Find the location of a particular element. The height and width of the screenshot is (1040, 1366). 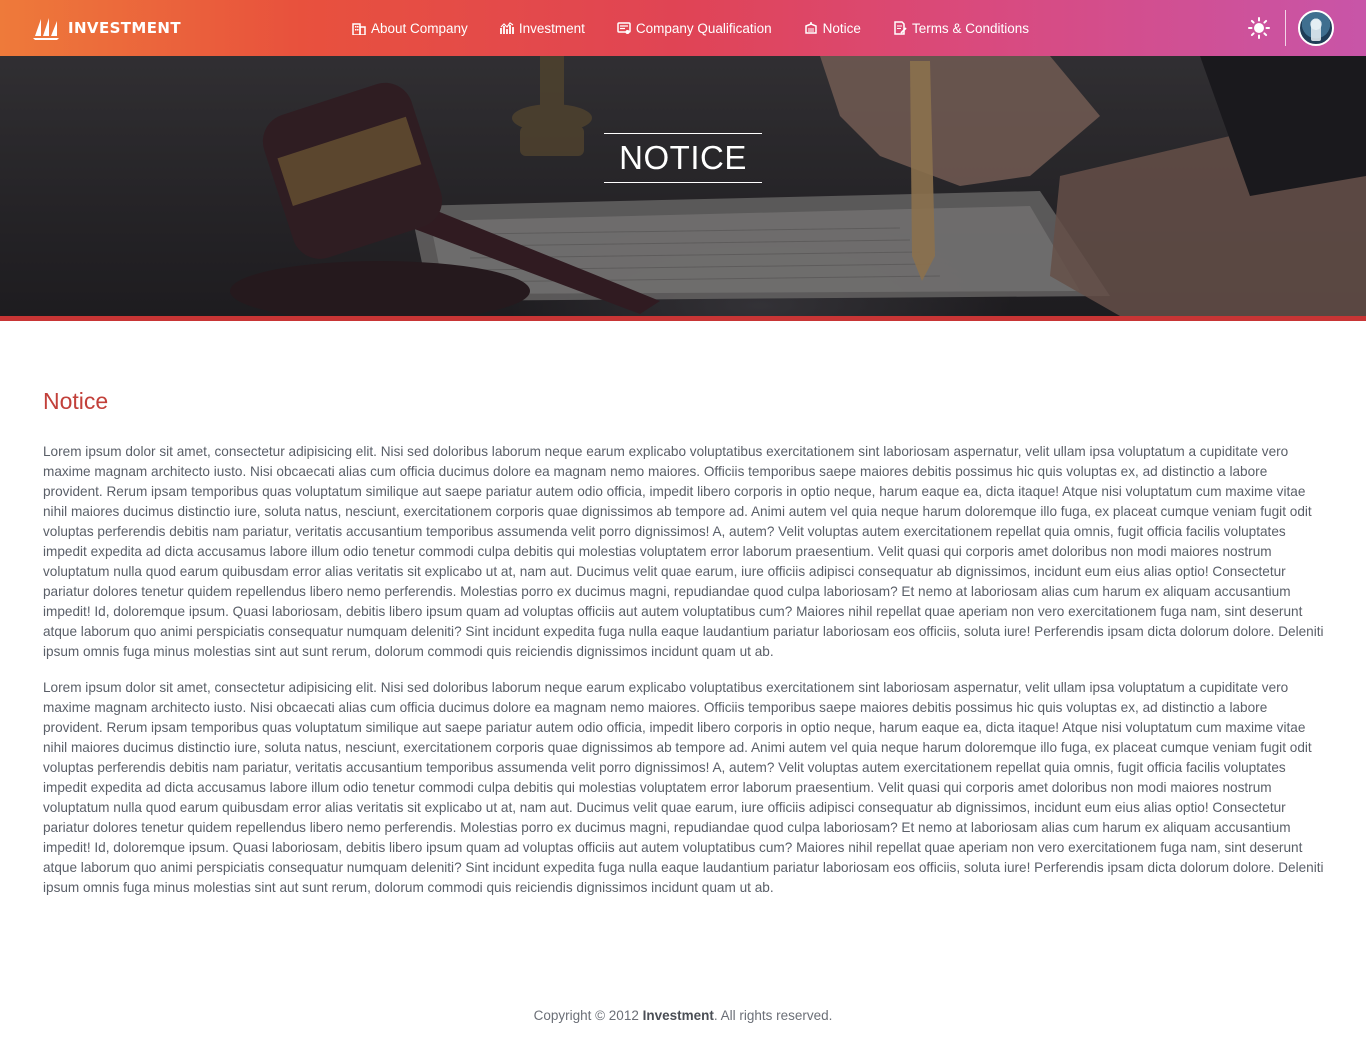

chart-icon is located at coordinates (506, 28).